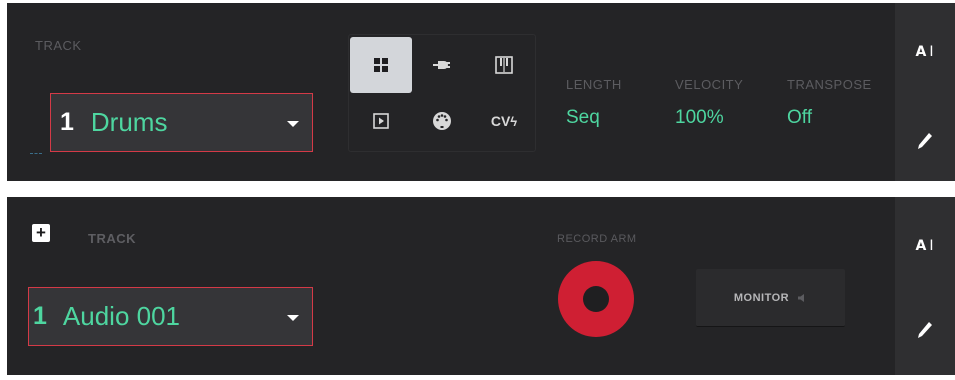  I want to click on clip-icon, so click(381, 121).